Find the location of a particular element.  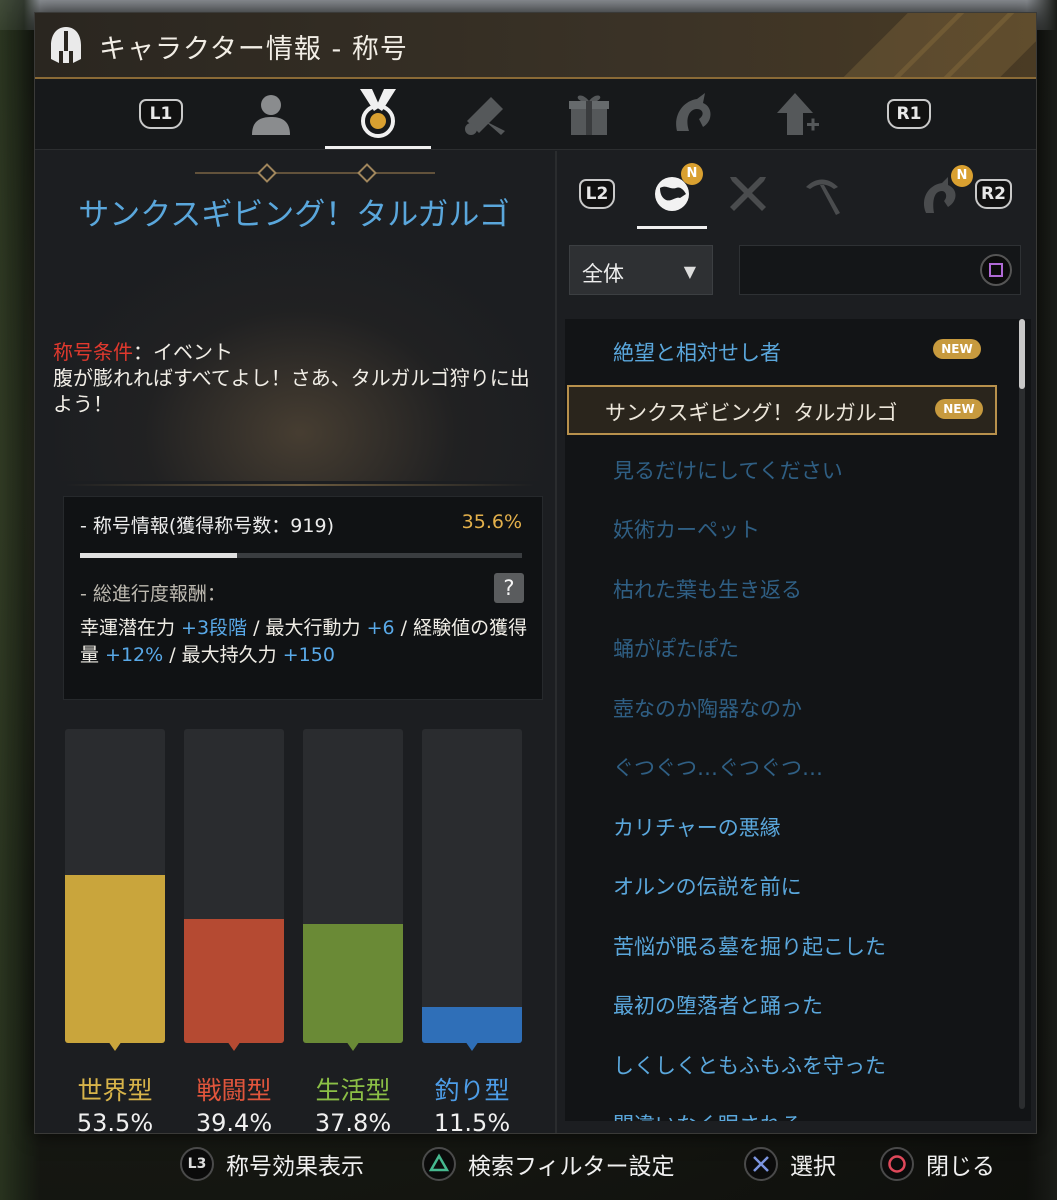

title-list-item-label: 枯れた葉も生き返る is located at coordinates (707, 590).